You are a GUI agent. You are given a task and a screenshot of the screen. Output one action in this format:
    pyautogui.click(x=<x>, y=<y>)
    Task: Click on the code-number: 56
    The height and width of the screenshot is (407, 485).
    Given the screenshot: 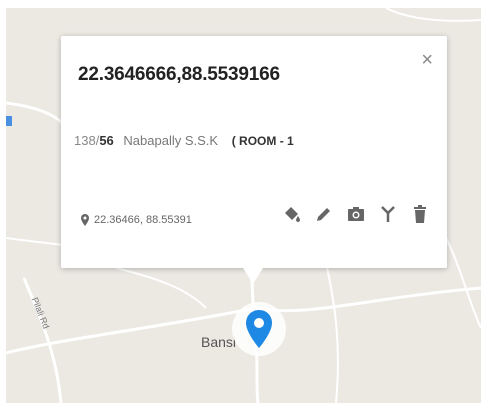 What is the action you would take?
    pyautogui.click(x=106, y=140)
    